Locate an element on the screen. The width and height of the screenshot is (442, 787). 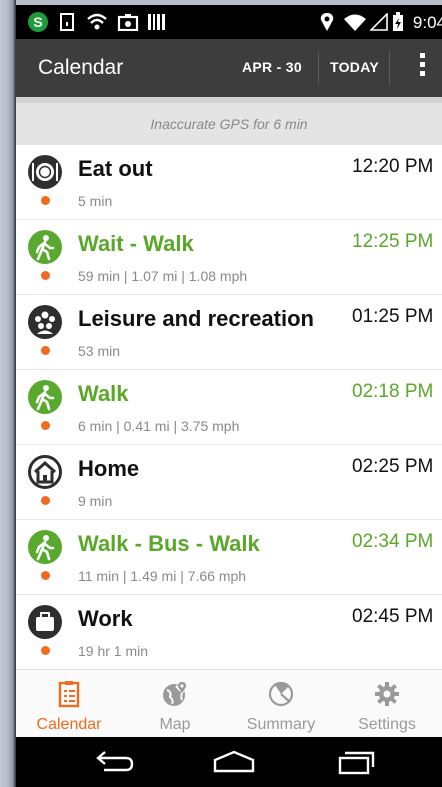
status-time: 9:04 is located at coordinates (427, 22).